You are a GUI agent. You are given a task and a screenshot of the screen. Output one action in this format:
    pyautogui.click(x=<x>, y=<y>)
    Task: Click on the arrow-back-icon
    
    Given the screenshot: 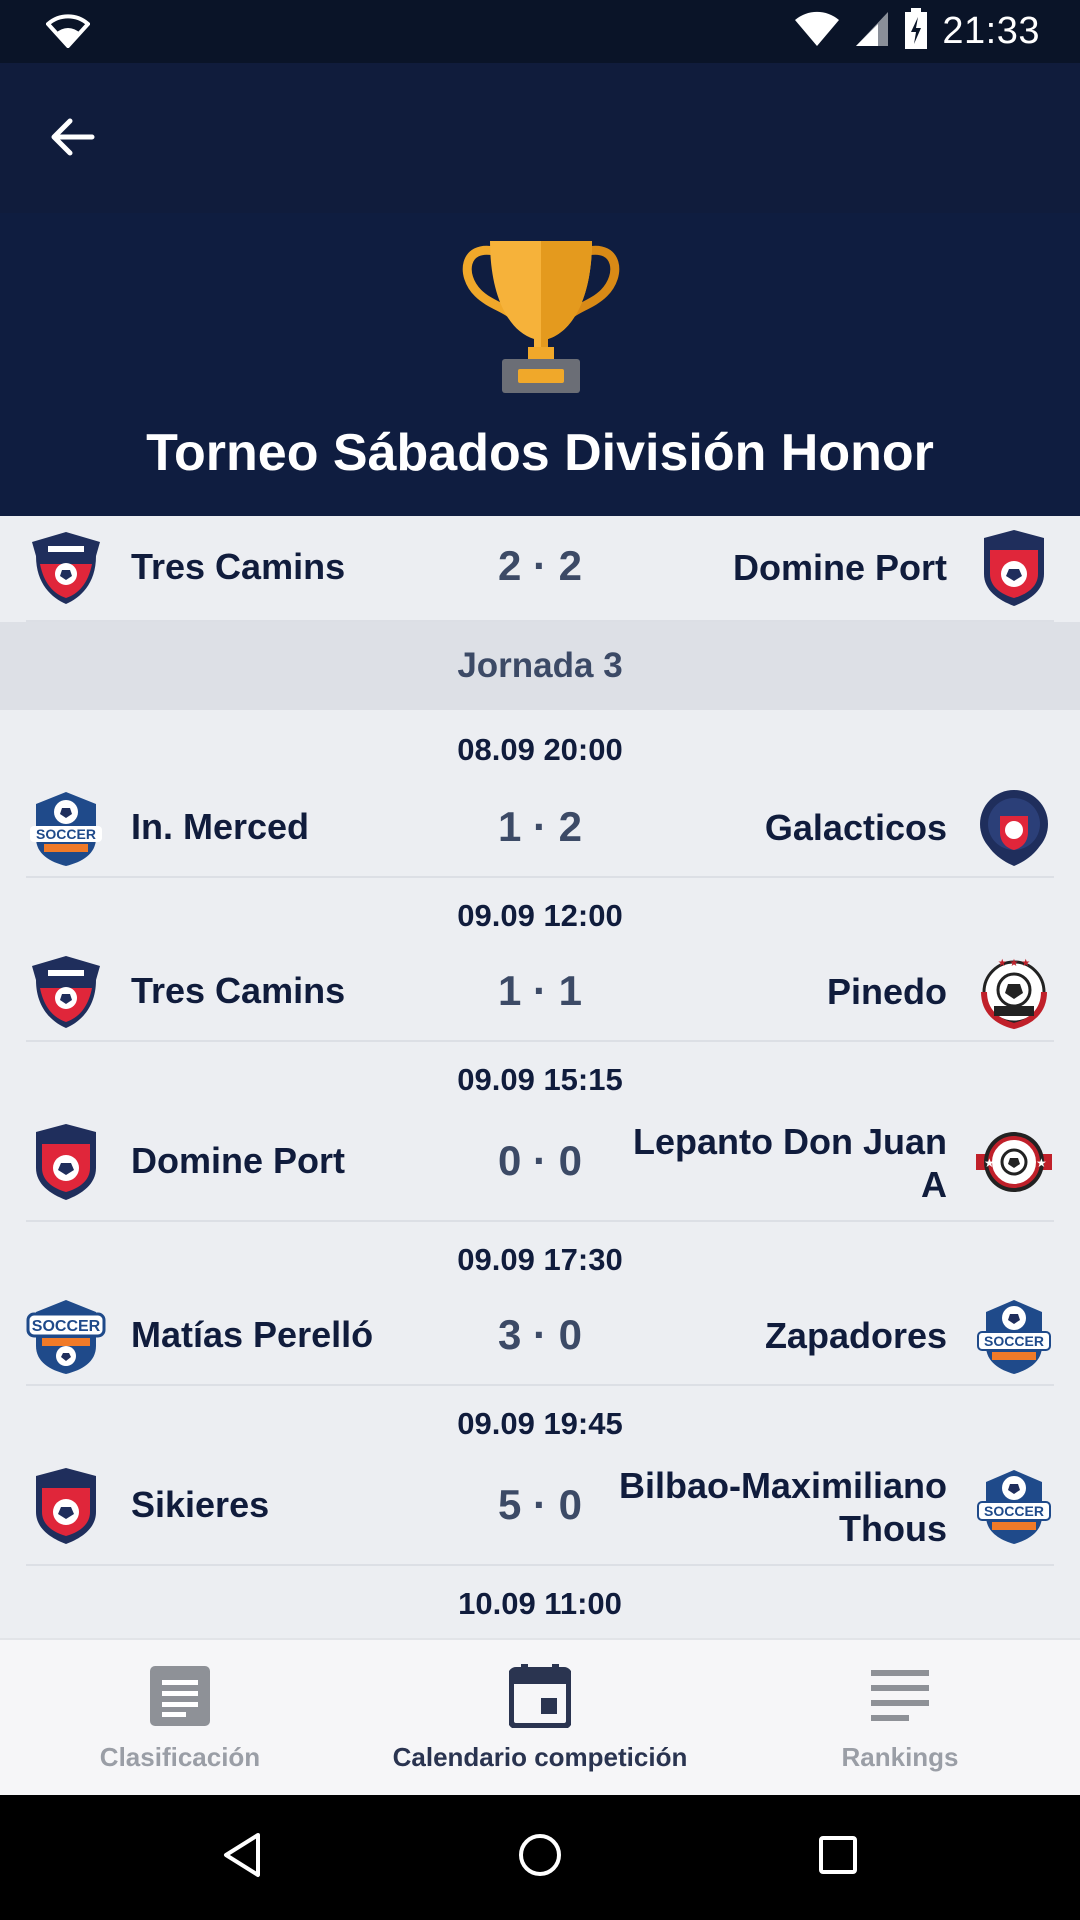 What is the action you would take?
    pyautogui.click(x=72, y=139)
    